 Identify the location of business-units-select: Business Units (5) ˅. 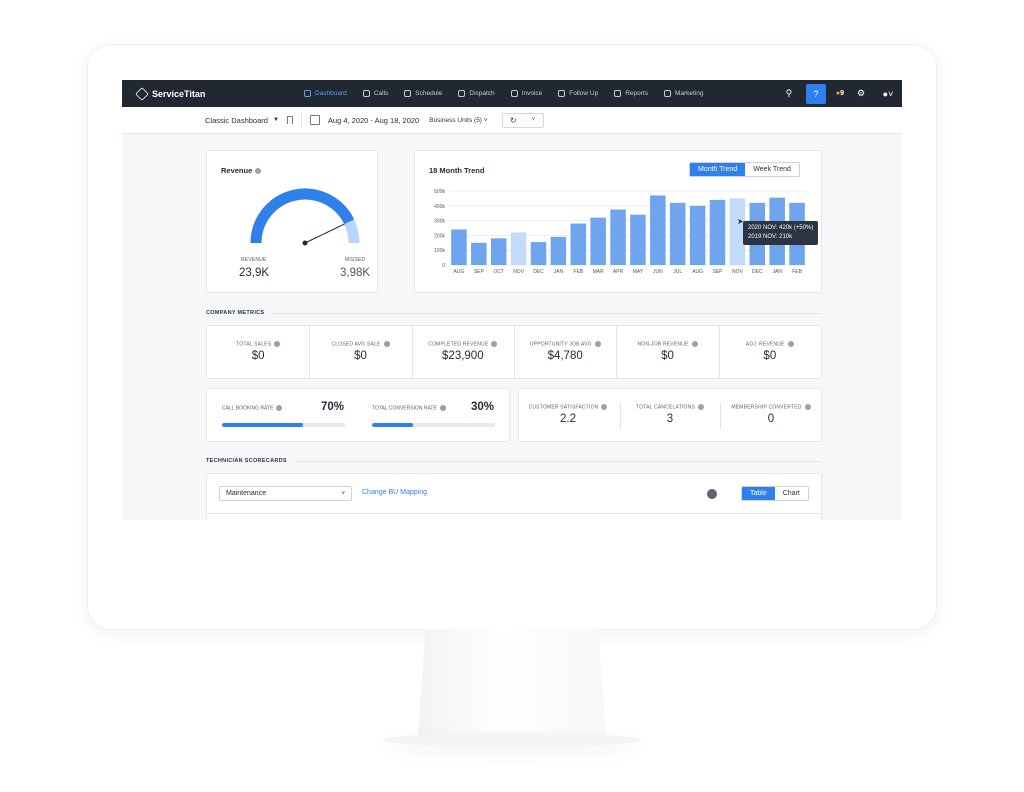
(458, 120).